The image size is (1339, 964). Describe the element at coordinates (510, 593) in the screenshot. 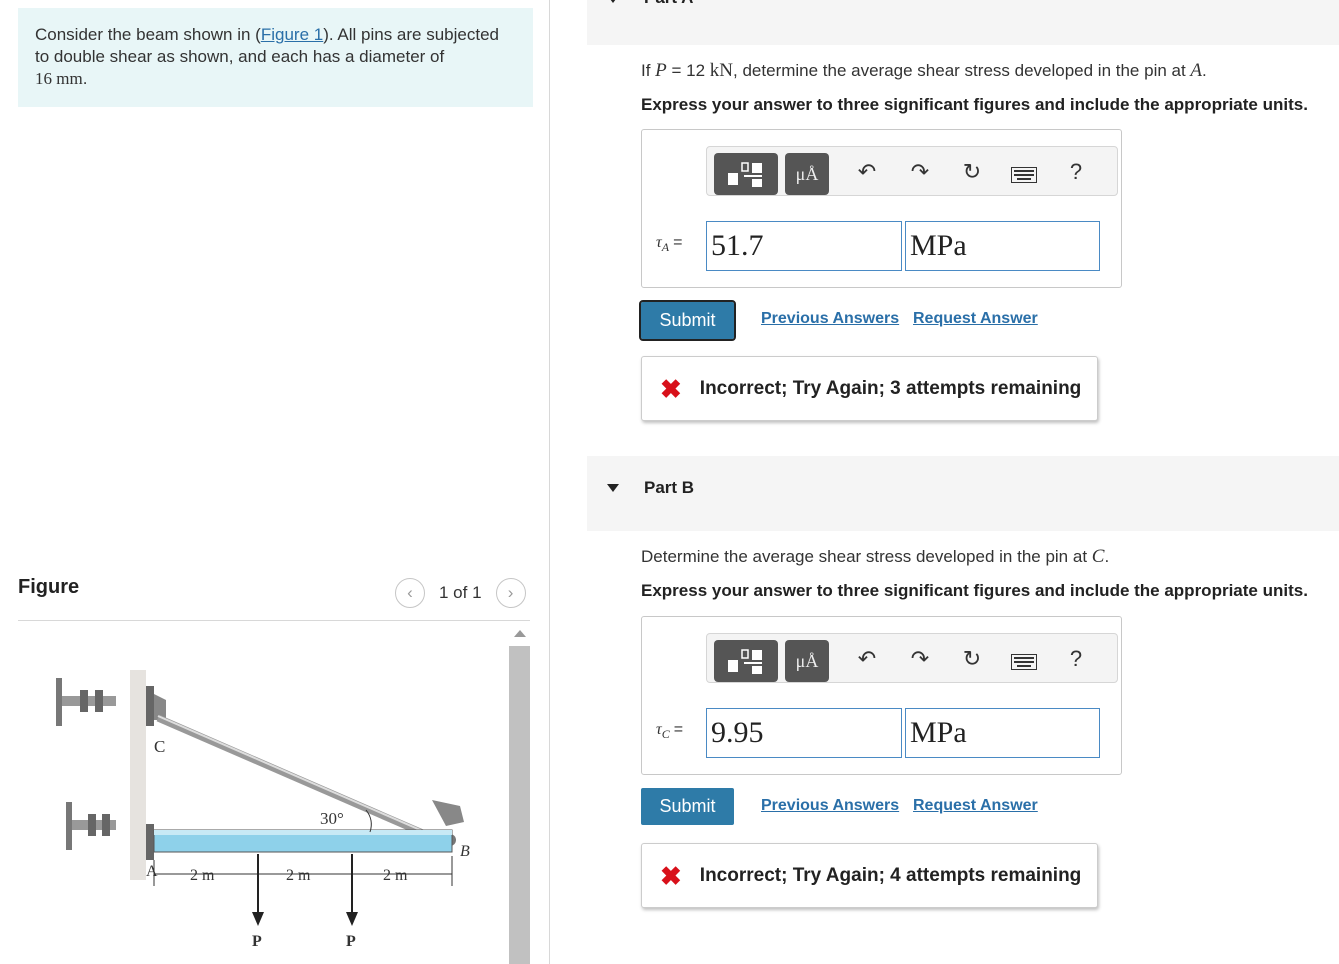

I see `chevron-right-icon: ›` at that location.